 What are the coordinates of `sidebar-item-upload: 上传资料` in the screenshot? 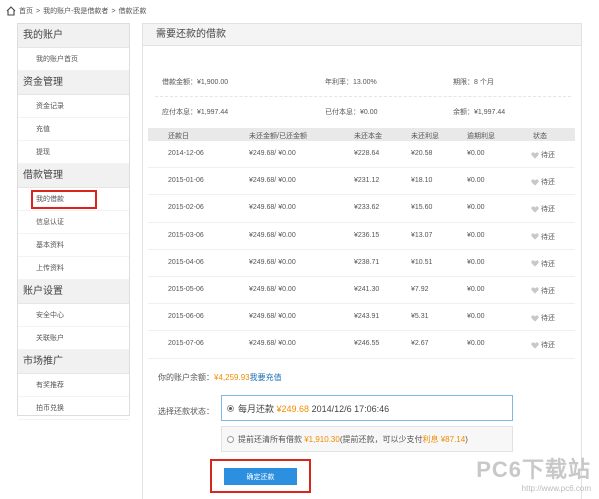 It's located at (73, 268).